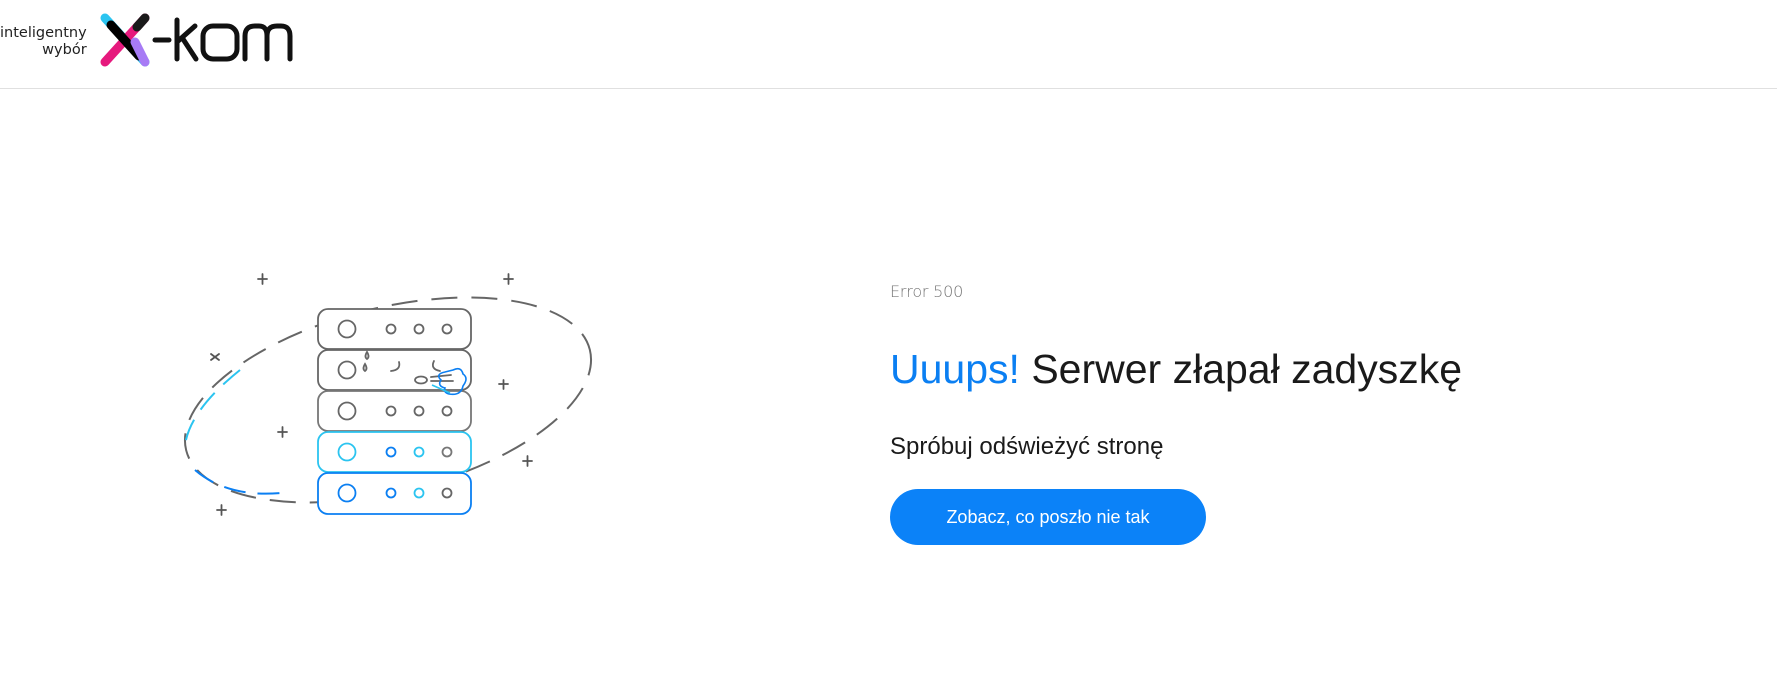  I want to click on tired-server-illustration, so click(390, 395).